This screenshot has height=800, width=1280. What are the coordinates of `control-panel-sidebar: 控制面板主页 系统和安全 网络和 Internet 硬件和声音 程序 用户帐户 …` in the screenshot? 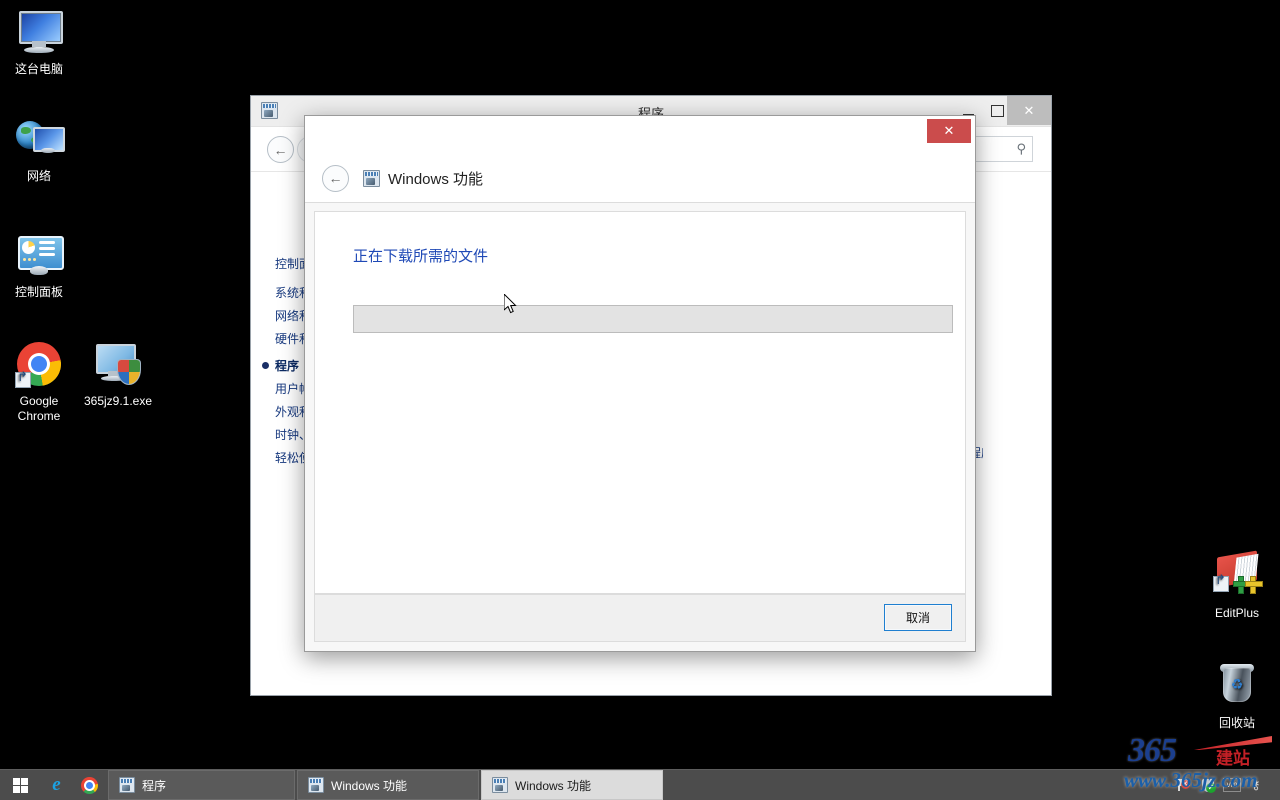 It's located at (280, 433).